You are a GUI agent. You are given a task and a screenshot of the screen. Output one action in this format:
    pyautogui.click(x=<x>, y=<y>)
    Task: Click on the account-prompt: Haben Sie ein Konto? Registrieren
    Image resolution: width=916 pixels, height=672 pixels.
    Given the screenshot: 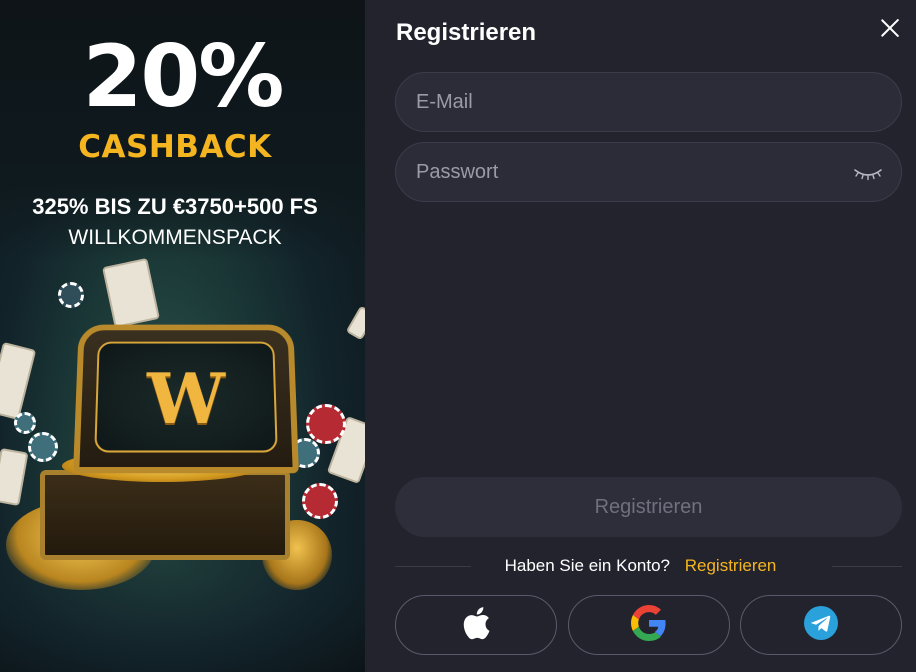 What is the action you would take?
    pyautogui.click(x=640, y=566)
    